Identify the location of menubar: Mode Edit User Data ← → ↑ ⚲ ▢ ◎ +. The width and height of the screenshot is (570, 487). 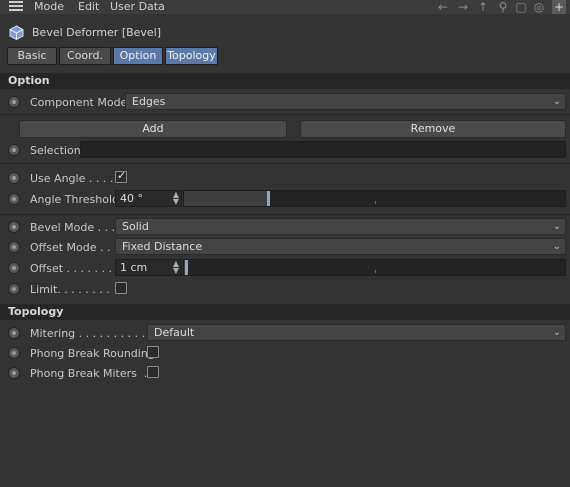
(285, 7).